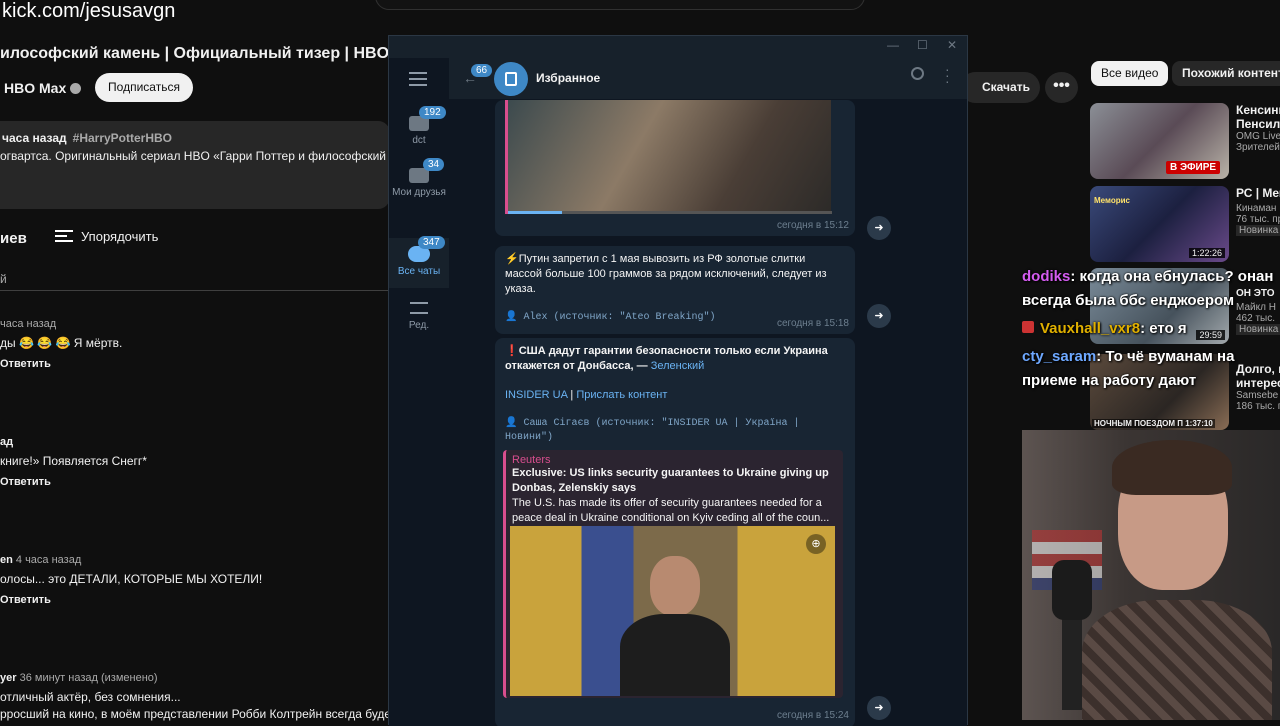  Describe the element at coordinates (1256, 318) in the screenshot. I see `rec-stats: 462 тыс.` at that location.